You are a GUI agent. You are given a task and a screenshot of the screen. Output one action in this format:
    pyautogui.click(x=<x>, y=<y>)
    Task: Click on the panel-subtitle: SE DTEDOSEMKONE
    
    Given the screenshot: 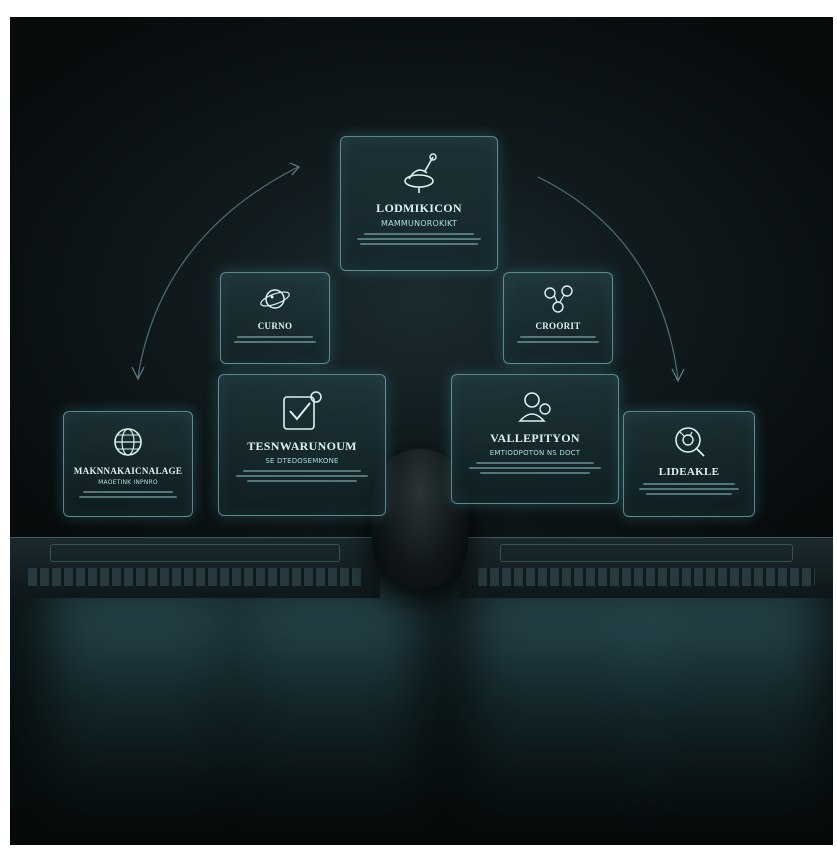 What is the action you would take?
    pyautogui.click(x=302, y=461)
    